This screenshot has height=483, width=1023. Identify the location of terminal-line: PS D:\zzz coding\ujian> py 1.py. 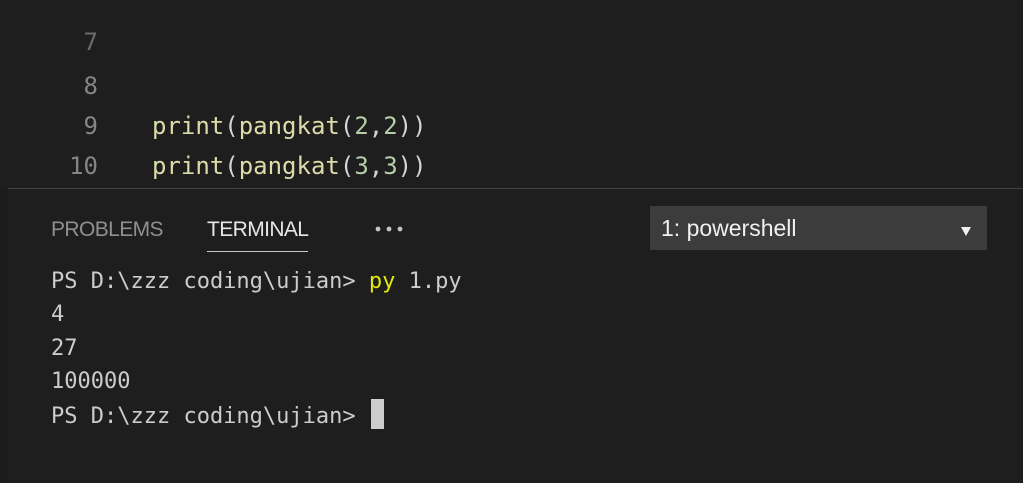
(531, 281).